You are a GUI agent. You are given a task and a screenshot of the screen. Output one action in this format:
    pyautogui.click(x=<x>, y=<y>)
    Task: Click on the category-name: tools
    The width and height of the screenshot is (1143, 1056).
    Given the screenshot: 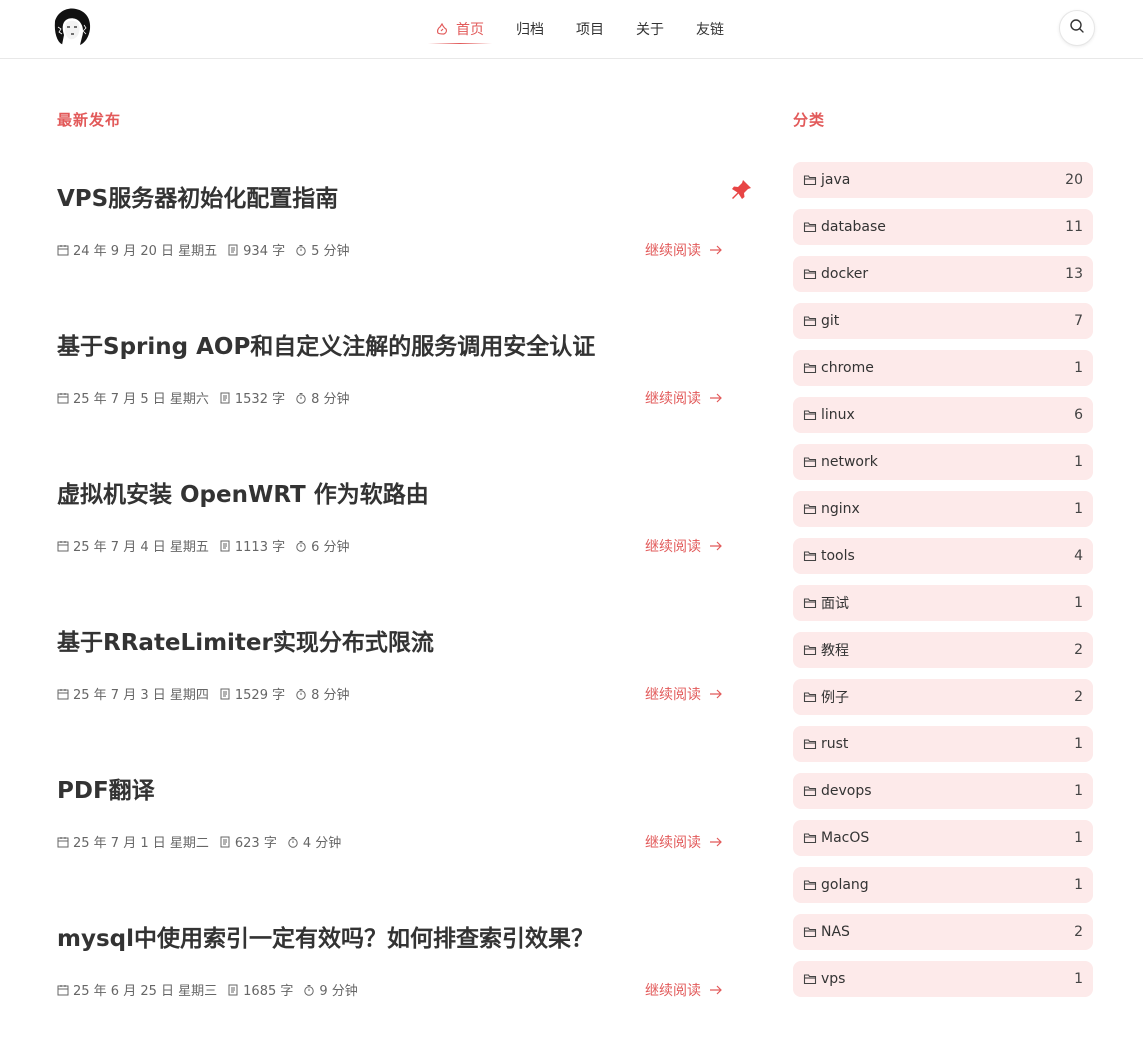 What is the action you would take?
    pyautogui.click(x=838, y=556)
    